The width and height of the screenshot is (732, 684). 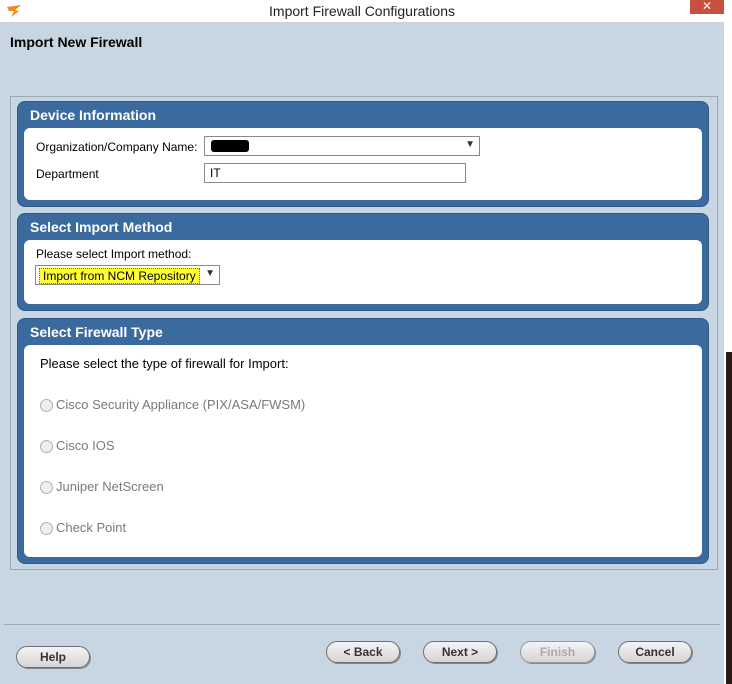 I want to click on redacted-value, so click(x=230, y=146).